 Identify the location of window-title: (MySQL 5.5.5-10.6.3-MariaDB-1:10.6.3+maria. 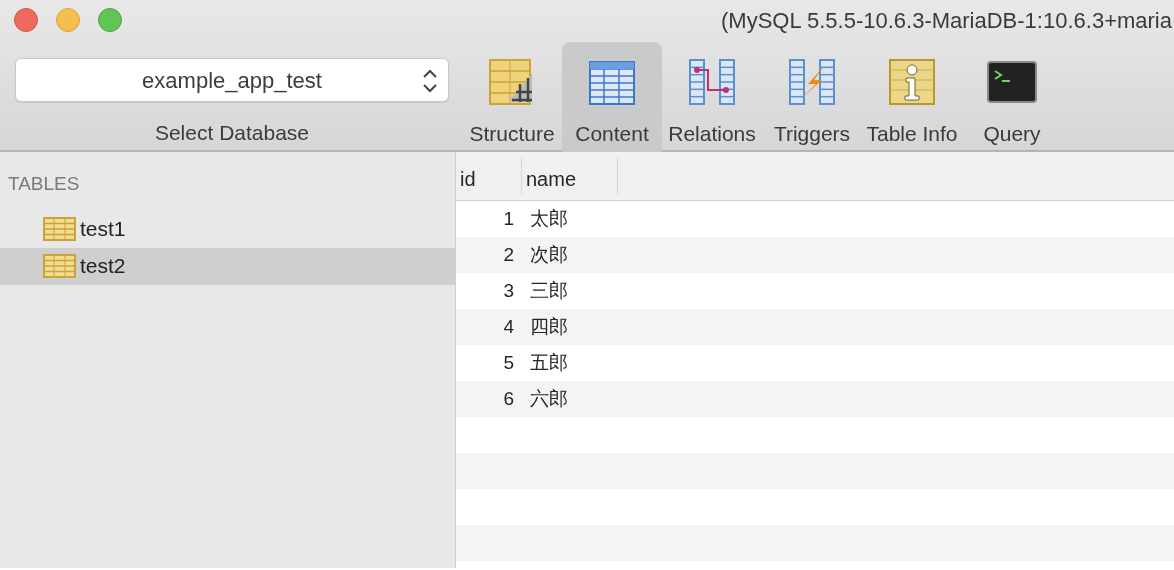
(946, 21).